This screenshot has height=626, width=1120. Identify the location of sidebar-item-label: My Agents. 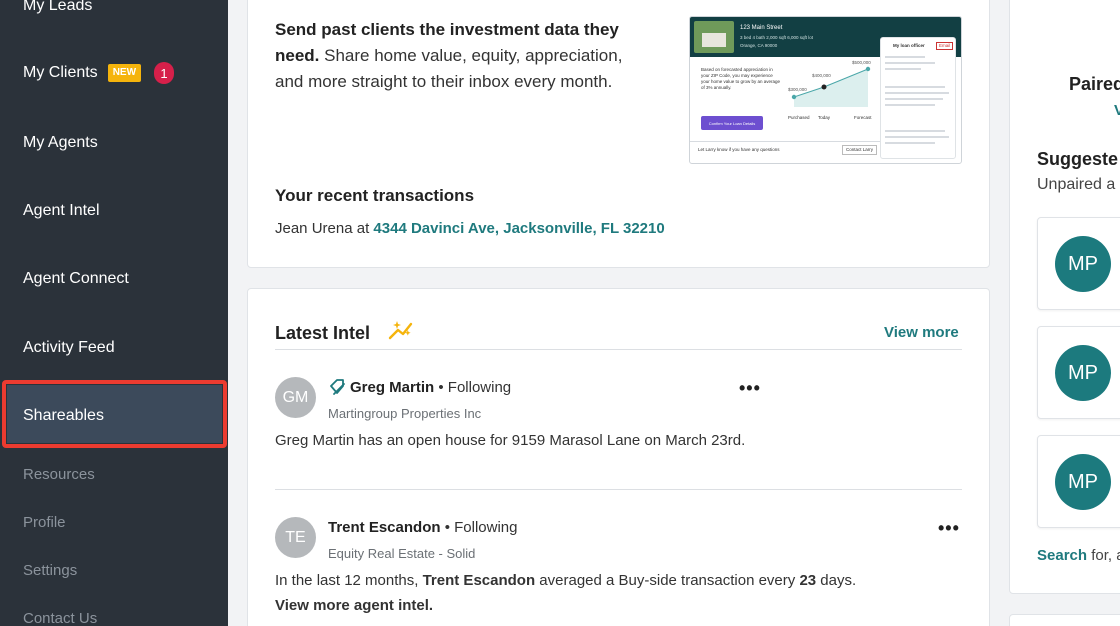
(60, 142).